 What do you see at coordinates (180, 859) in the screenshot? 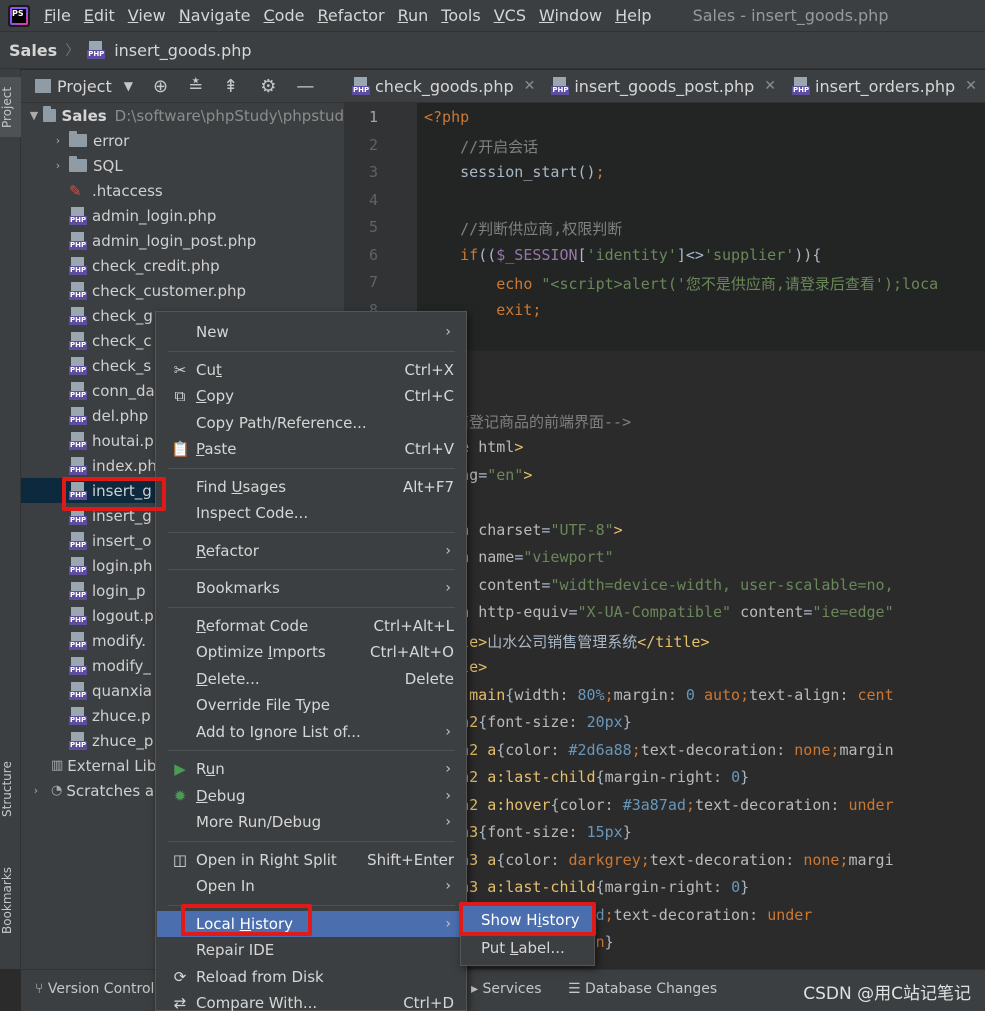
I see `split-icon: ◫` at bounding box center [180, 859].